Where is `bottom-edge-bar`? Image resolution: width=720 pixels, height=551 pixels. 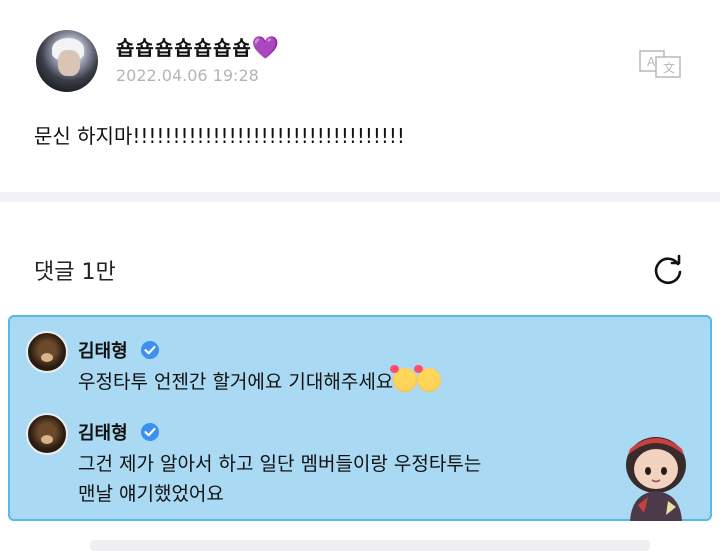 bottom-edge-bar is located at coordinates (370, 545).